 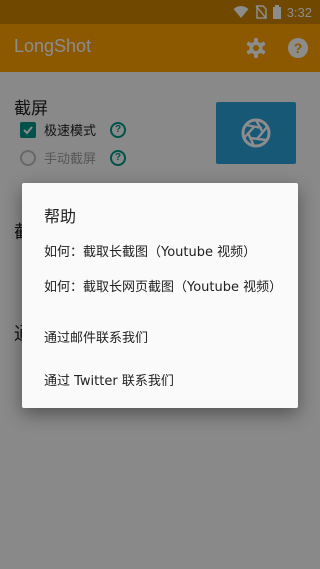 I want to click on dialog-item-contact-twitter: 通过 Twitter 联系我们, so click(x=164, y=381).